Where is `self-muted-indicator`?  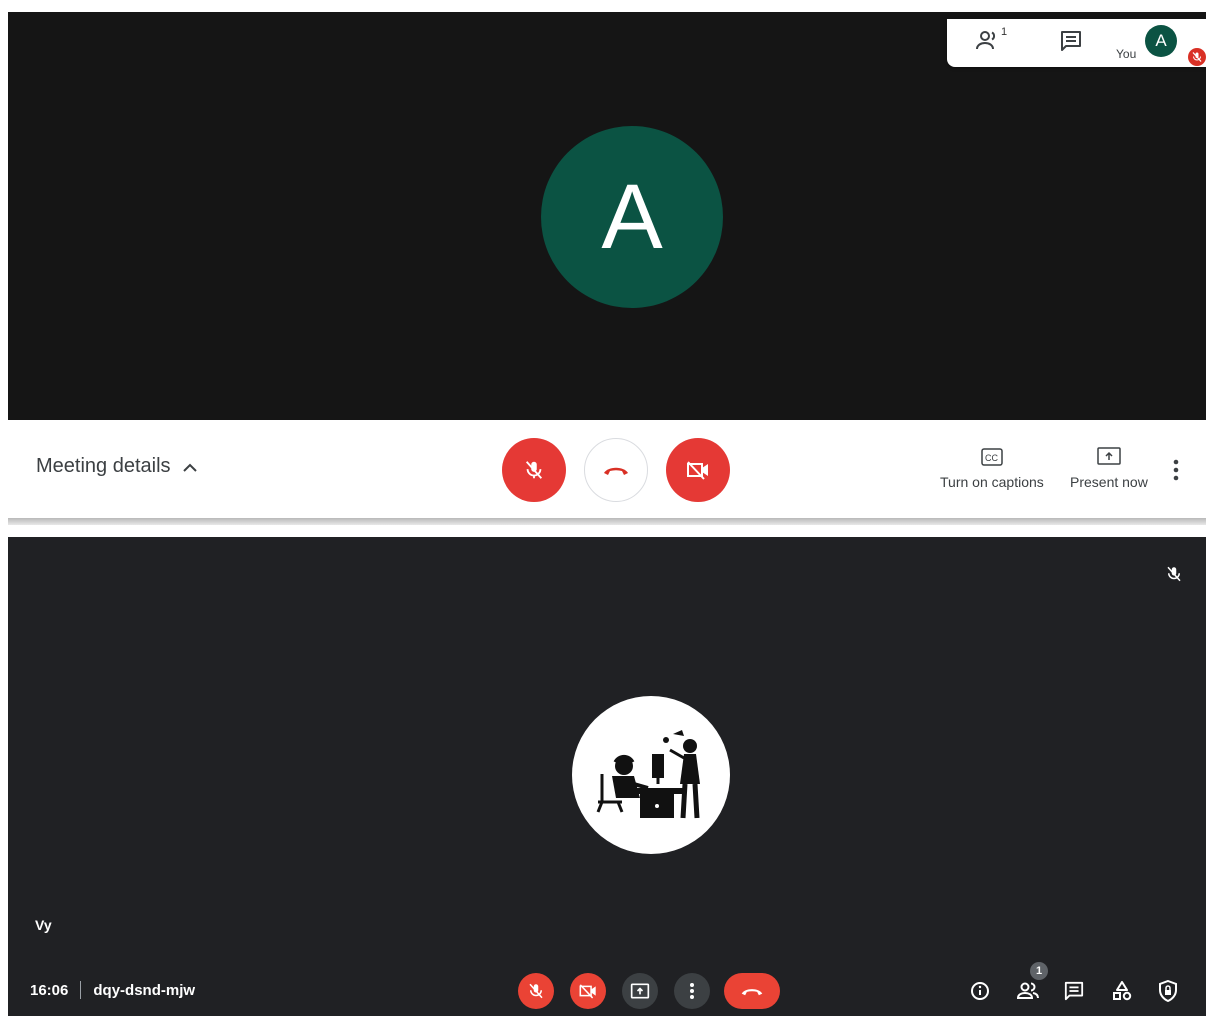
self-muted-indicator is located at coordinates (1197, 57).